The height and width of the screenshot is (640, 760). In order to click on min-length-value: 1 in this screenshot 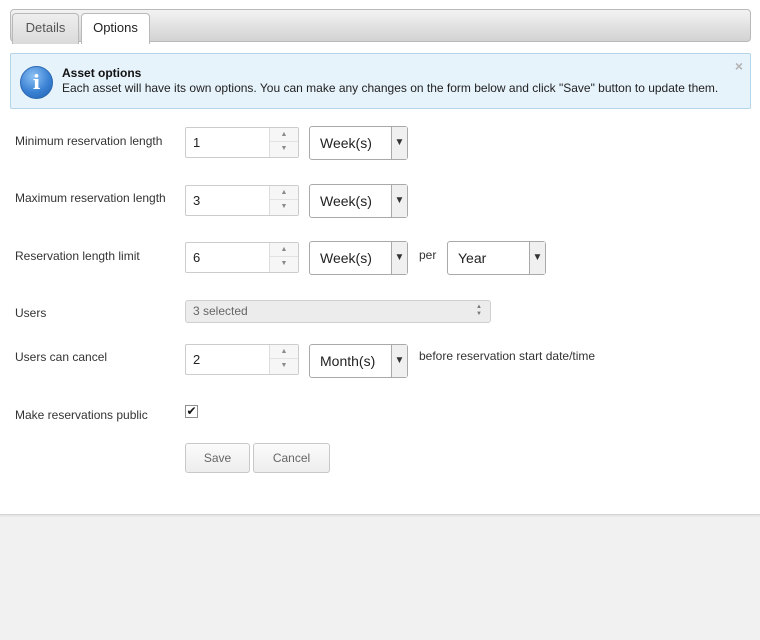, I will do `click(196, 142)`.